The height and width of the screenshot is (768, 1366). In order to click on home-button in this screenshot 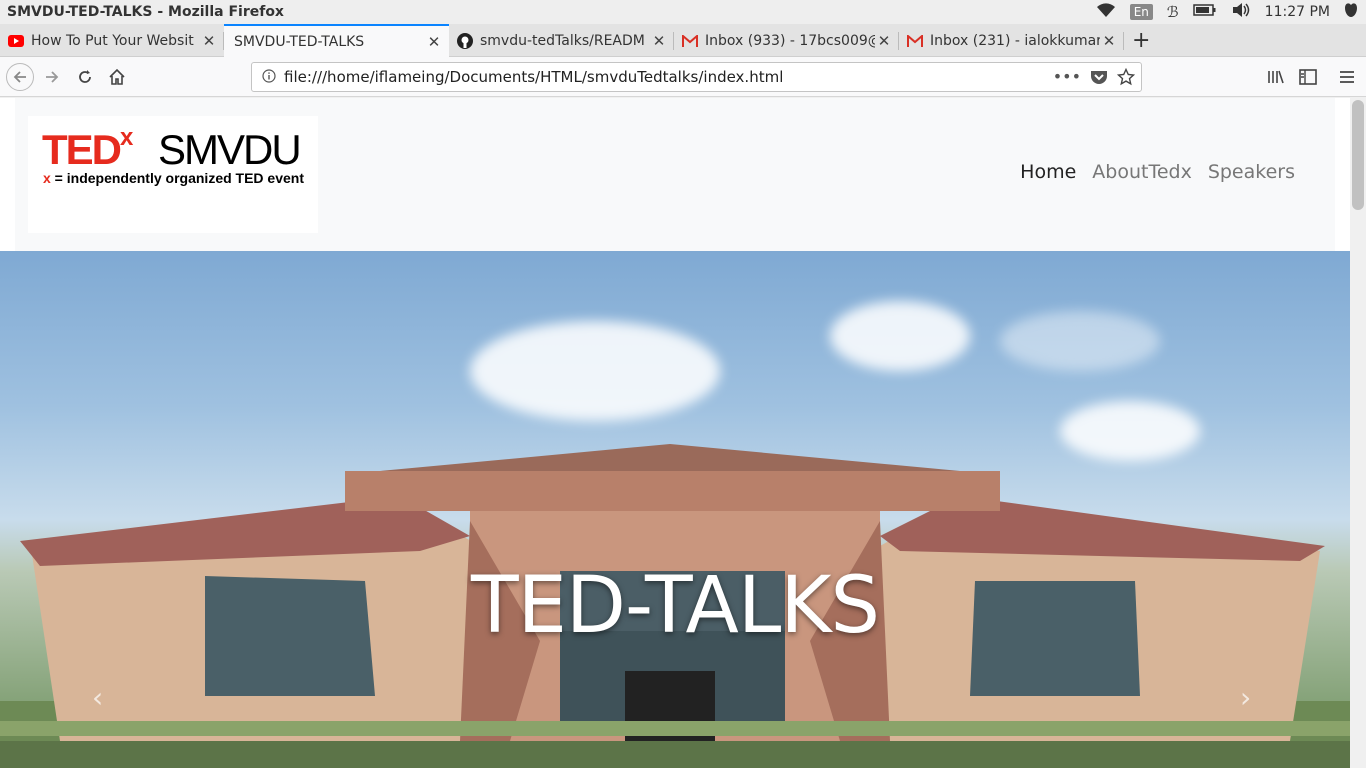, I will do `click(117, 77)`.